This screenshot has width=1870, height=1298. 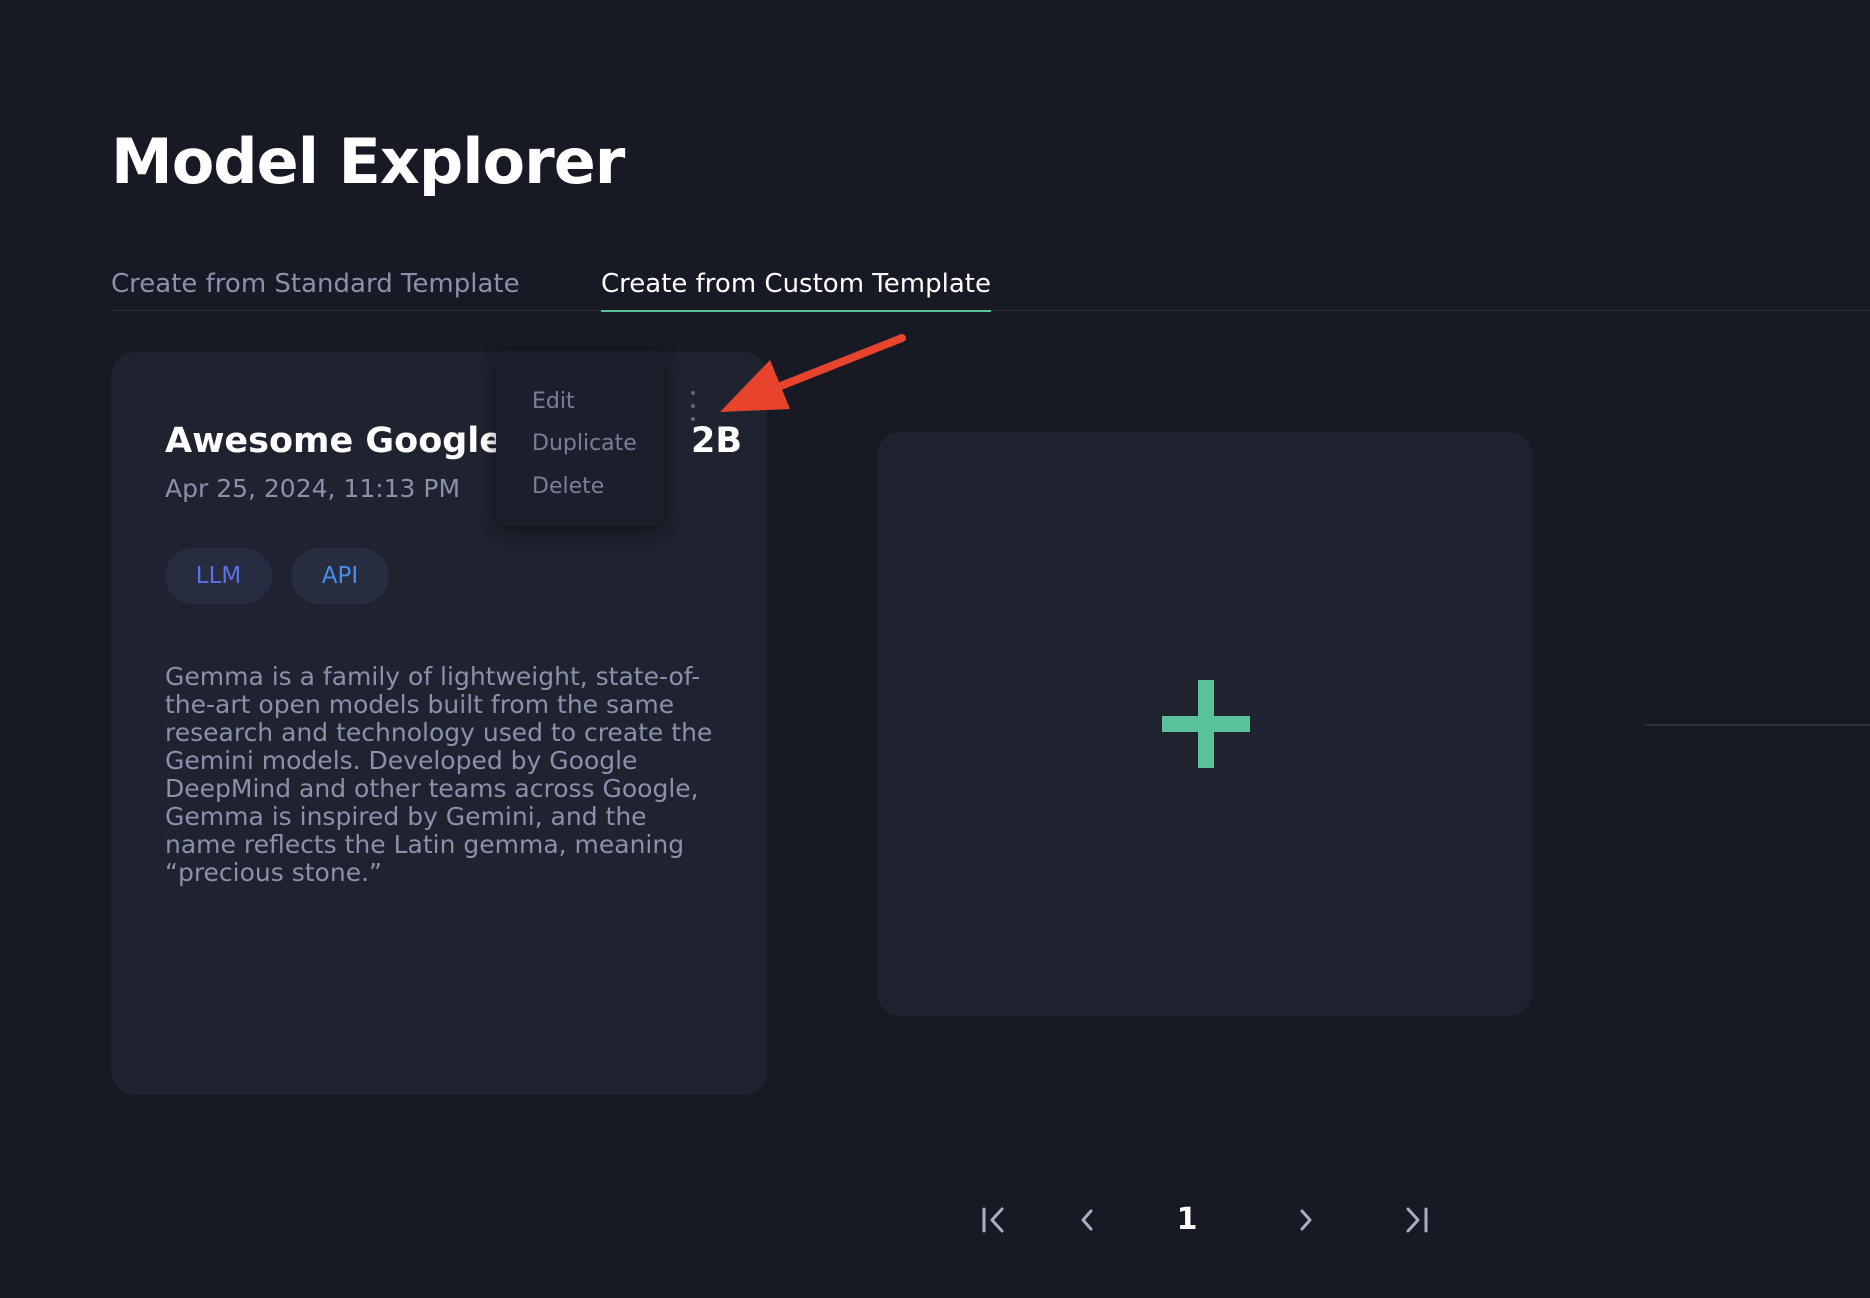 I want to click on menu-item-edit: Edit, so click(x=553, y=402).